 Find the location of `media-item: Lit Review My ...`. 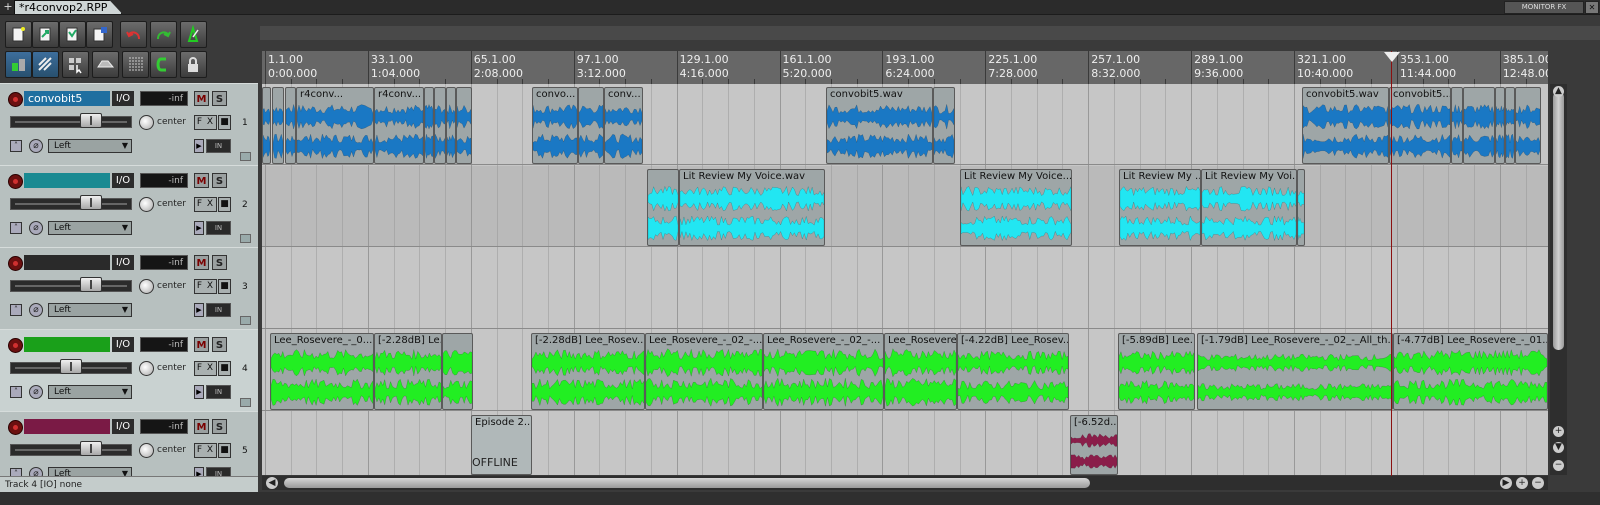

media-item: Lit Review My ... is located at coordinates (1160, 207).